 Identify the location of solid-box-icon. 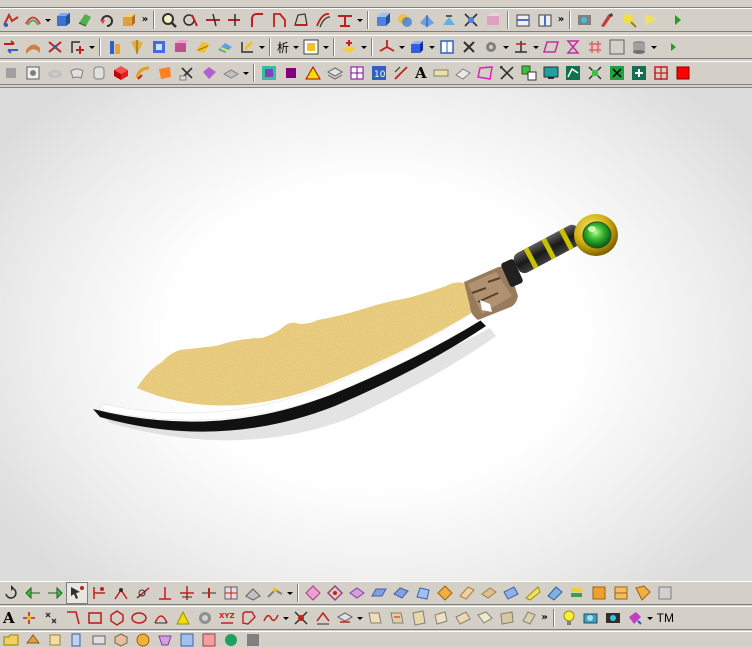
(417, 47).